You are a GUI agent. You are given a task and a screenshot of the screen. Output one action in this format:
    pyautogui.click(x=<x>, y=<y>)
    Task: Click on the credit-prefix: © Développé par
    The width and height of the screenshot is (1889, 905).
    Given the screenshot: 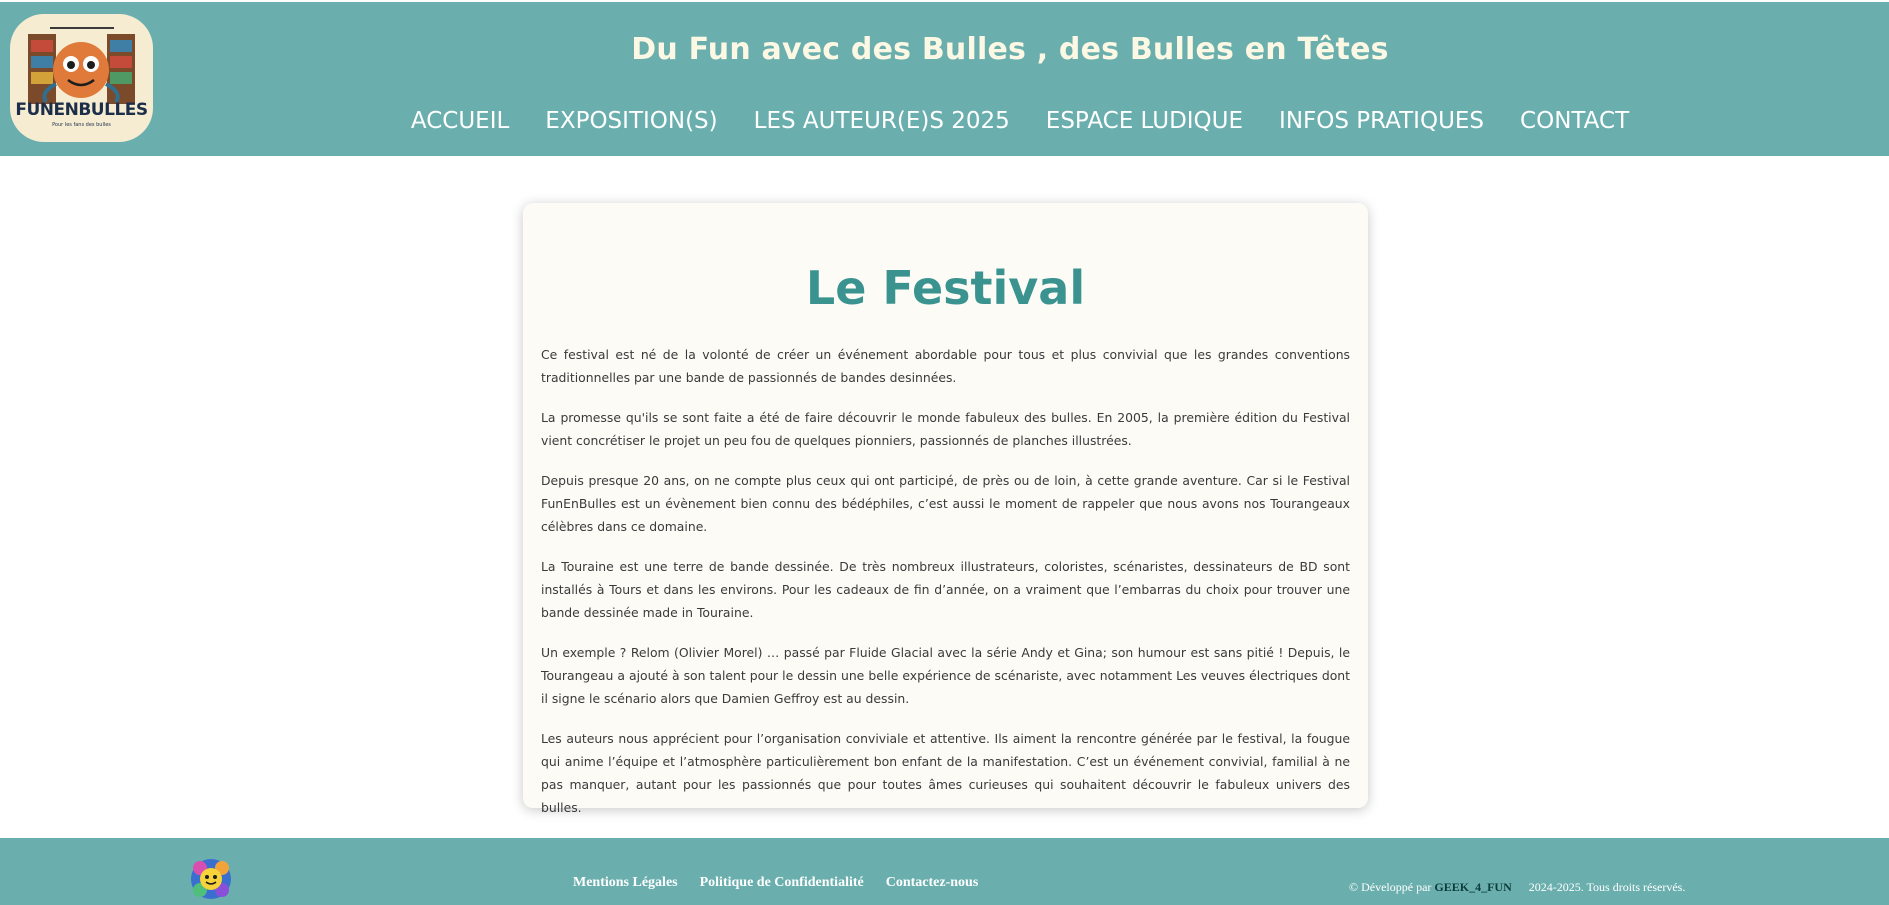 What is the action you would take?
    pyautogui.click(x=1390, y=887)
    